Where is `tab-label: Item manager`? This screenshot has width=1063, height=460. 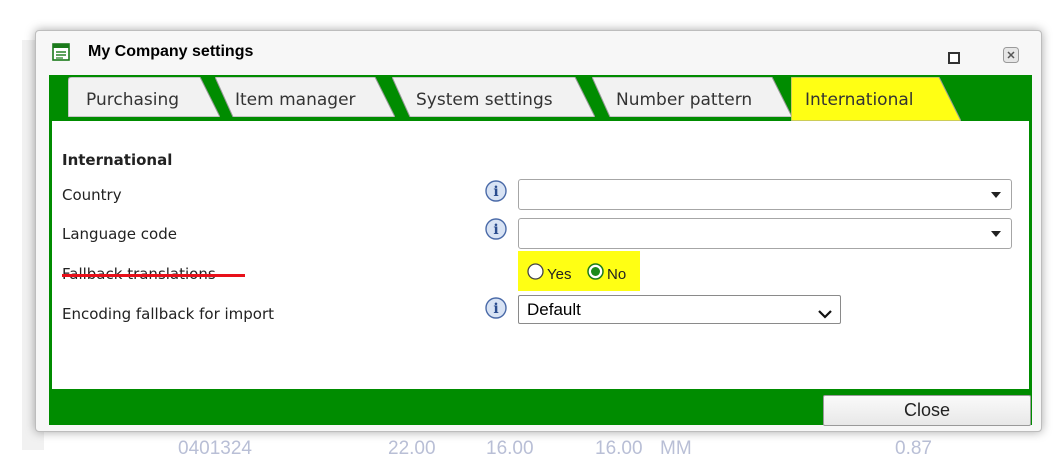 tab-label: Item manager is located at coordinates (295, 100).